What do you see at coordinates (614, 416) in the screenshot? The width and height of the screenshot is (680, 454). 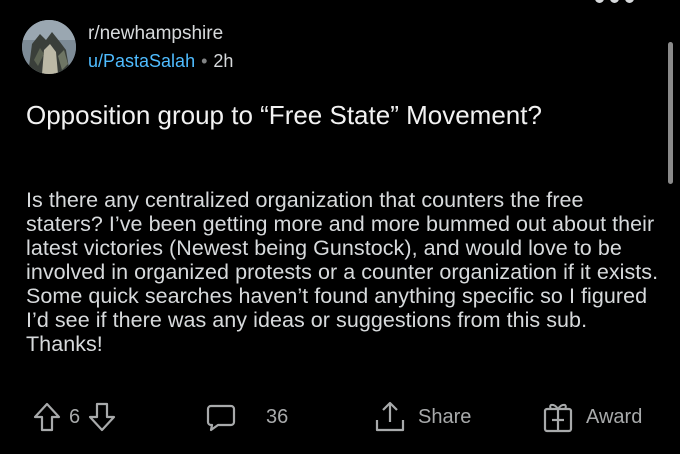 I see `award-label: Award` at bounding box center [614, 416].